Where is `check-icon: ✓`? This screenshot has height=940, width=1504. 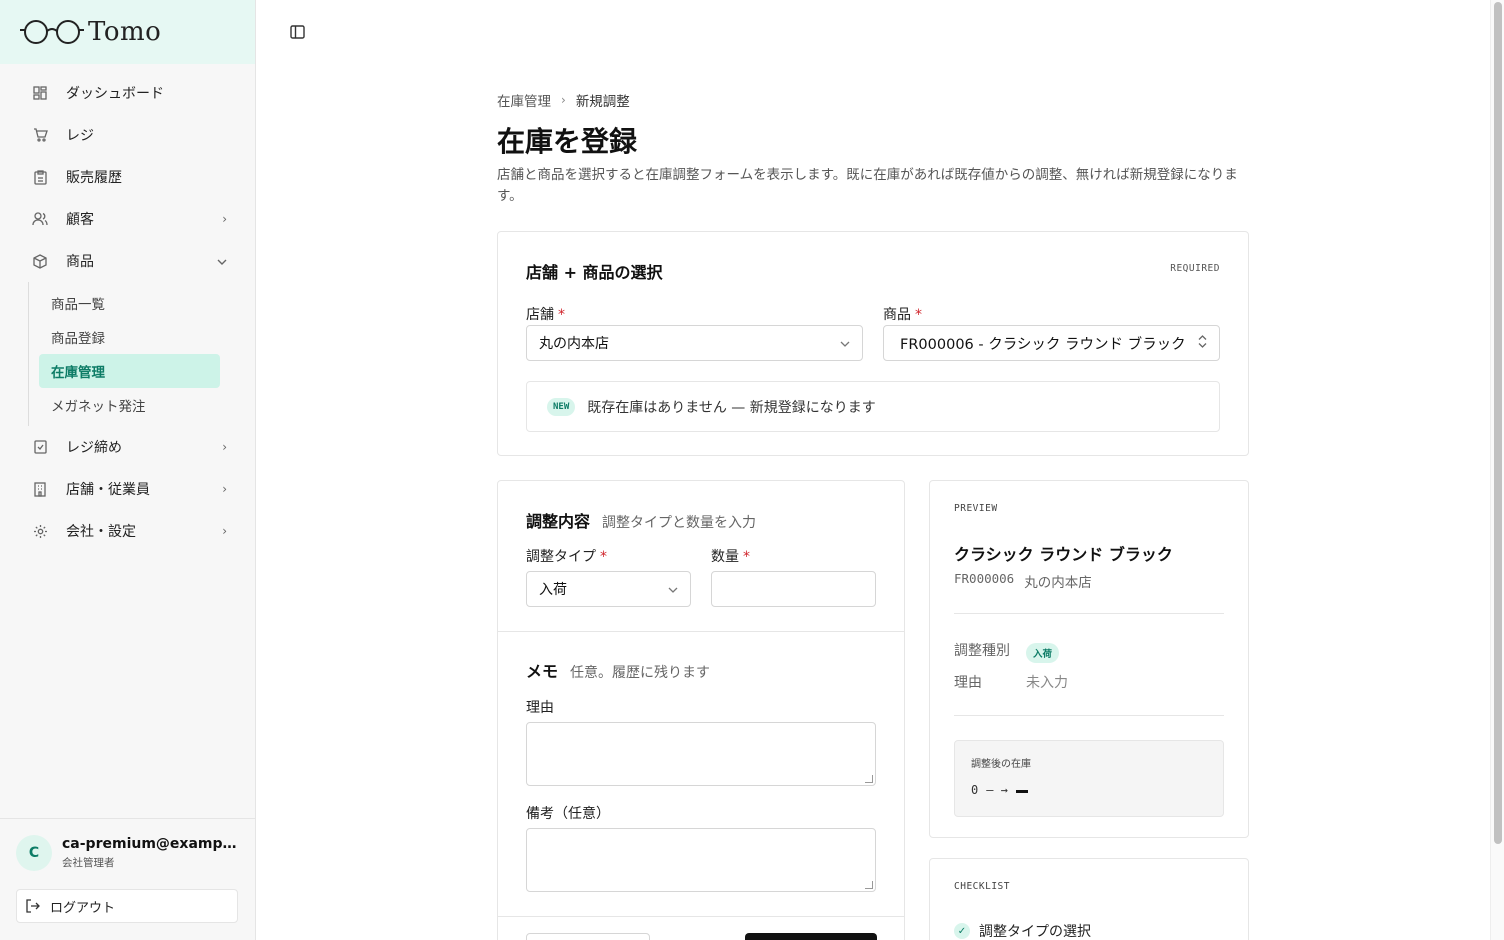
check-icon: ✓ is located at coordinates (962, 931).